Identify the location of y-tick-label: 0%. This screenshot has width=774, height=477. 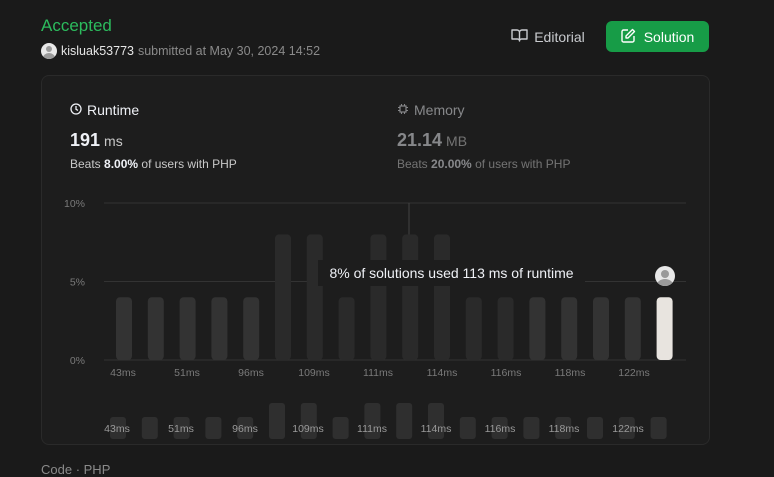
(77, 361).